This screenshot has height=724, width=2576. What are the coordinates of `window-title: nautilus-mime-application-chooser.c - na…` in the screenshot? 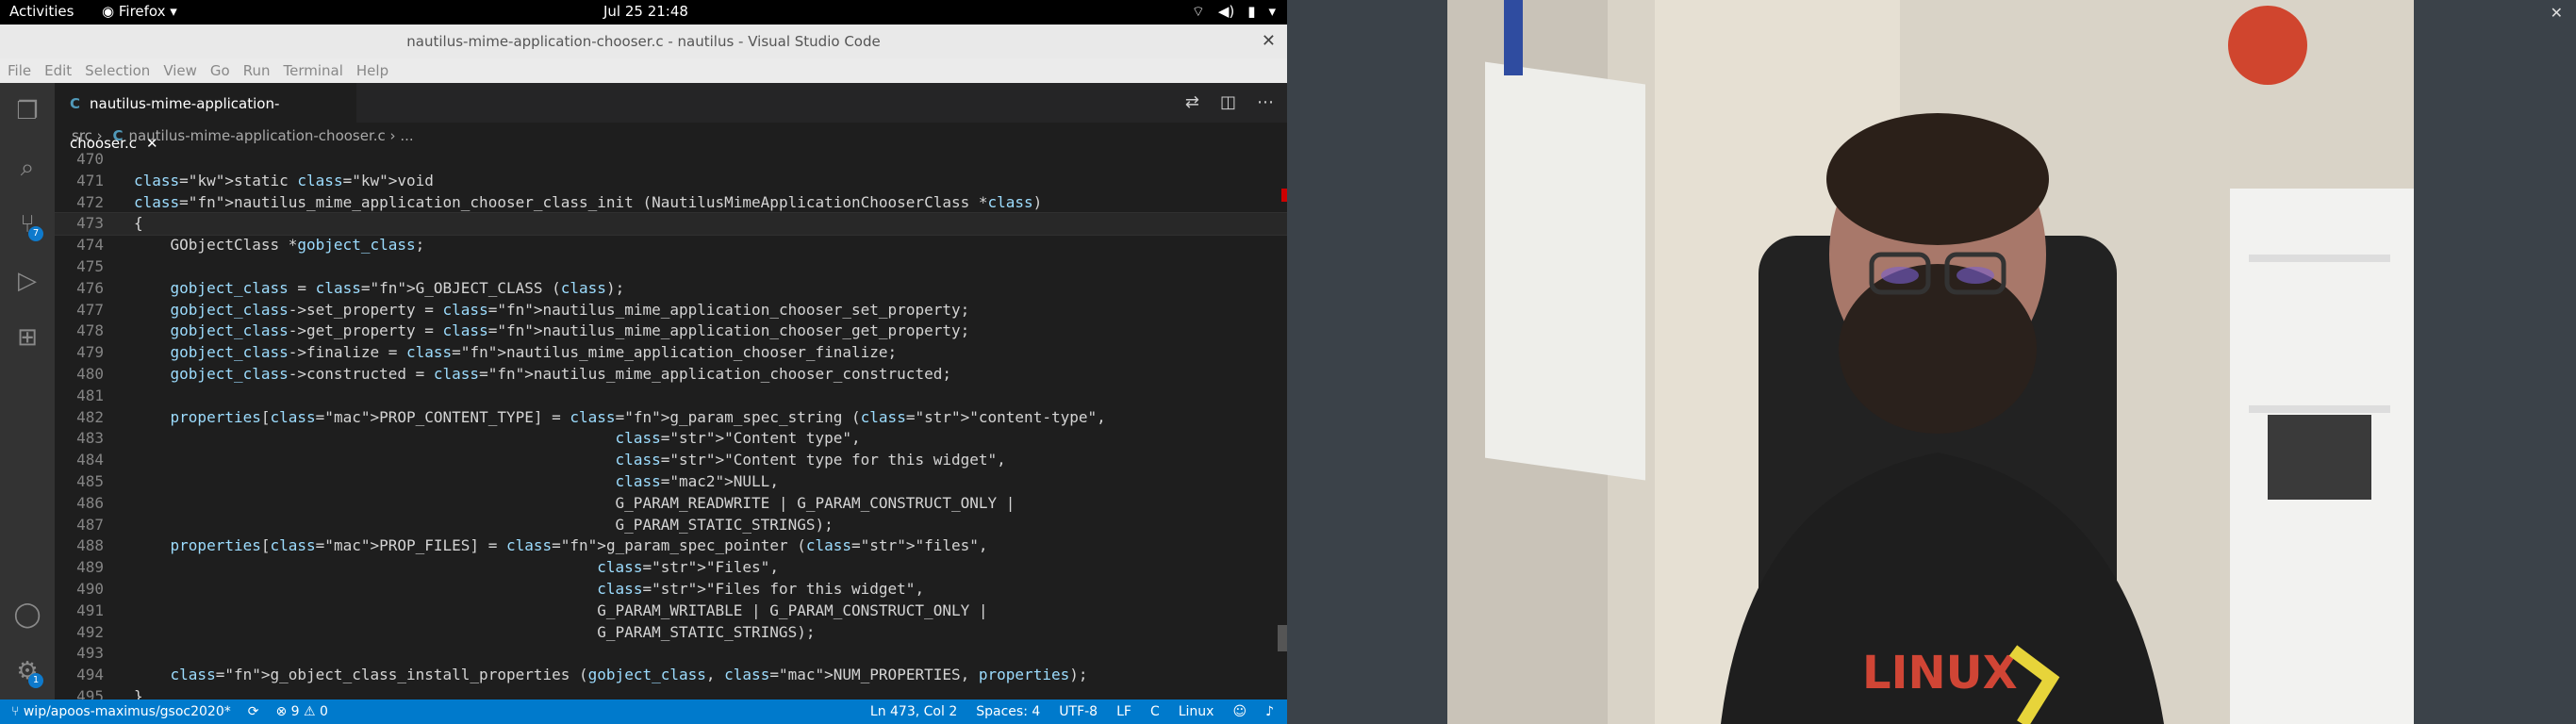 It's located at (643, 41).